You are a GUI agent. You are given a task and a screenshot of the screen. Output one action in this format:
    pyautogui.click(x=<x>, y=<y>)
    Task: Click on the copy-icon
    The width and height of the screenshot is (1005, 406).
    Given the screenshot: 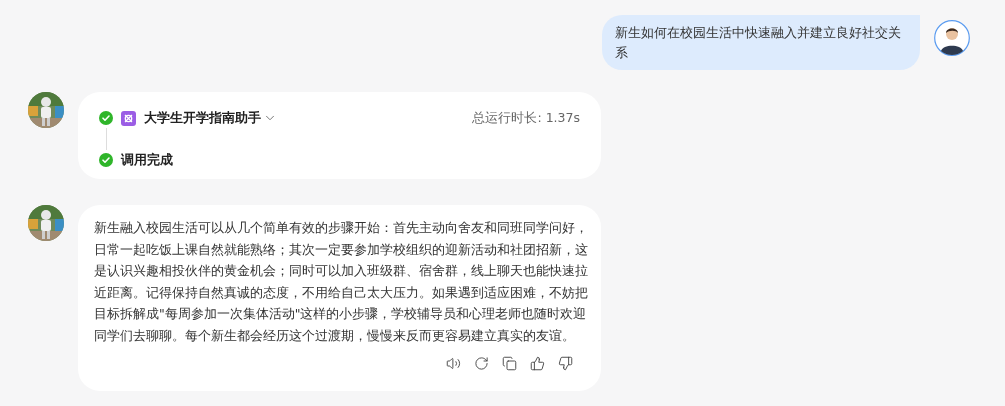 What is the action you would take?
    pyautogui.click(x=509, y=363)
    